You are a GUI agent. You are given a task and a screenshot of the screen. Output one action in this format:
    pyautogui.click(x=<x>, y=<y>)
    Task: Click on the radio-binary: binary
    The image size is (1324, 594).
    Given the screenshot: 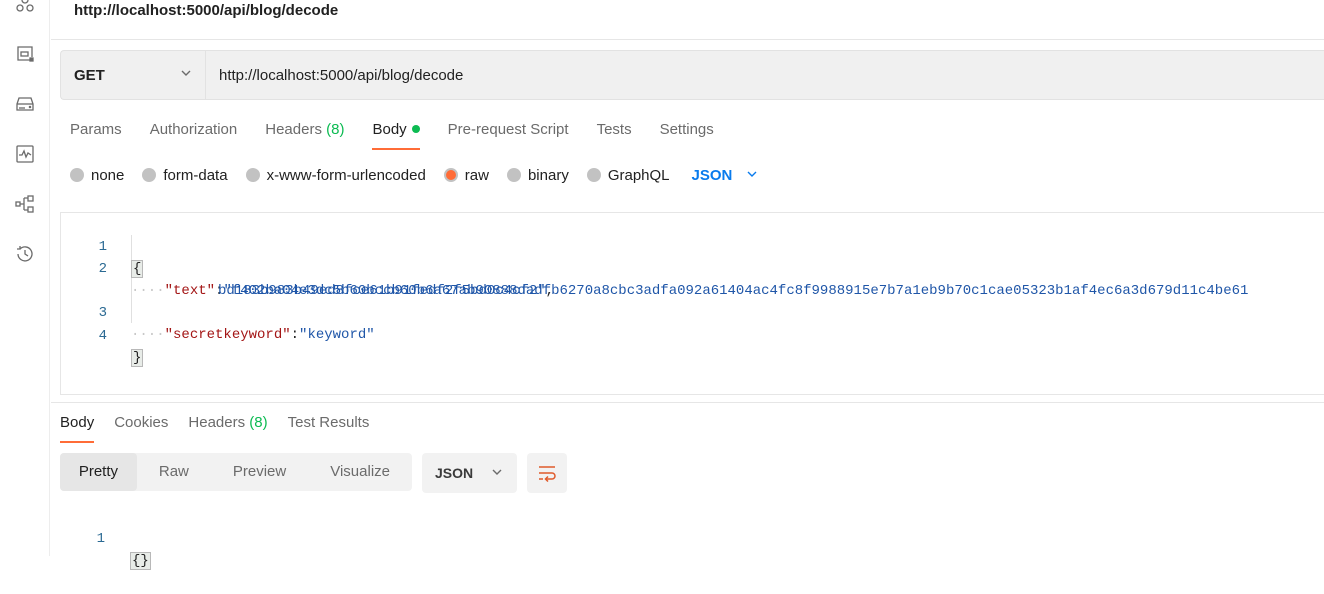 What is the action you would take?
    pyautogui.click(x=537, y=175)
    